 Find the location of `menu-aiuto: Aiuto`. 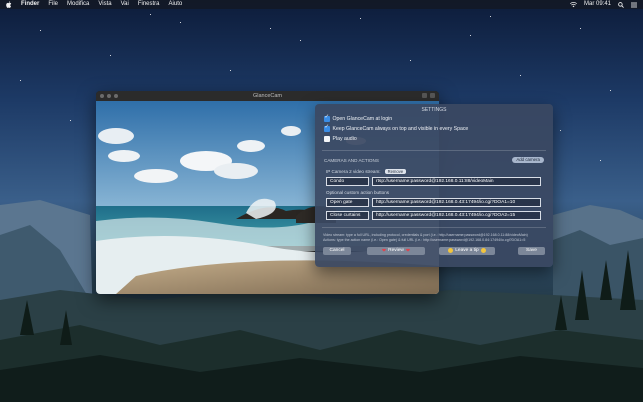

menu-aiuto: Aiuto is located at coordinates (176, 4).